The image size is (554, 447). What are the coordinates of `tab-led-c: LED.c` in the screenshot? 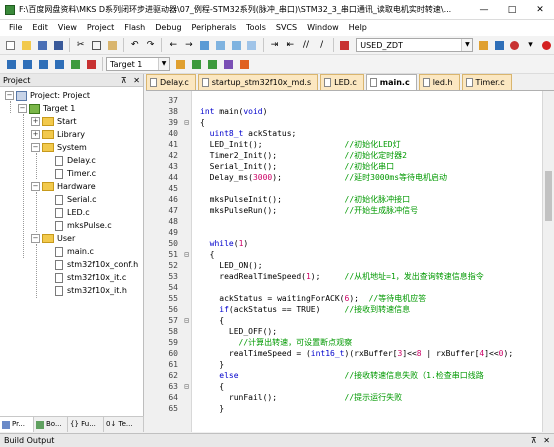 It's located at (342, 82).